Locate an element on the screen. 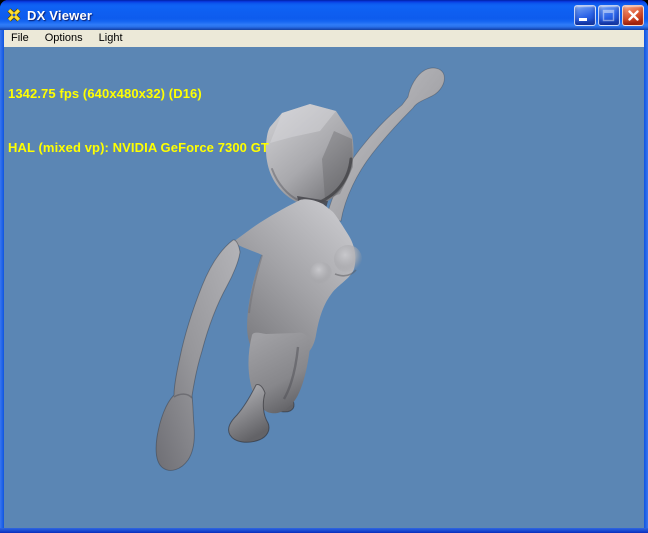 The image size is (648, 533). model-left-arm is located at coordinates (198, 355).